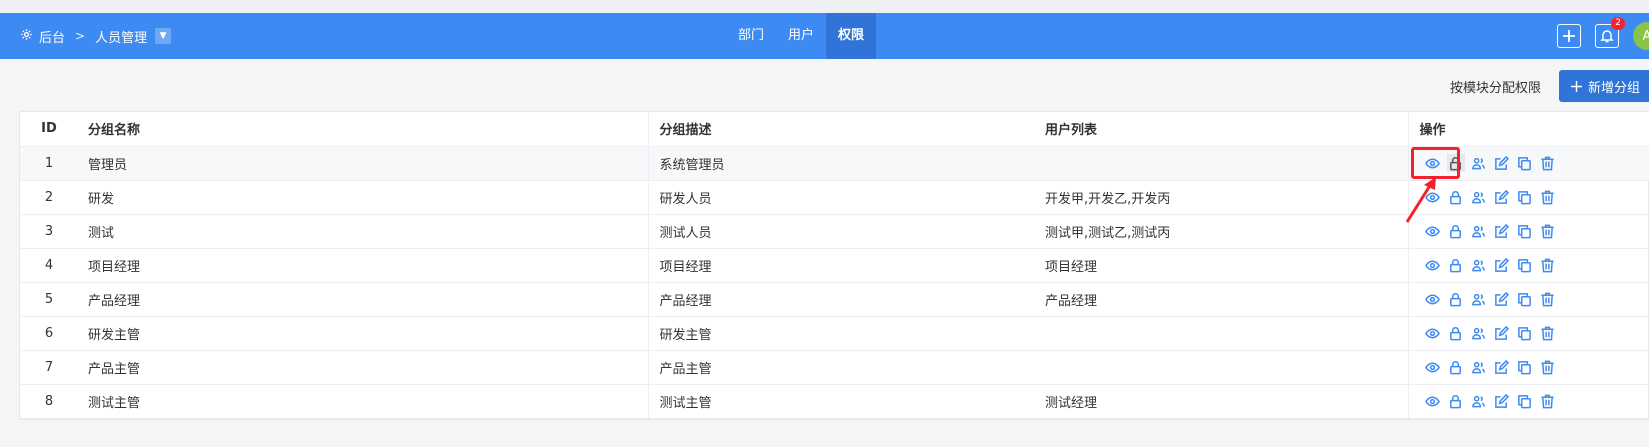 The image size is (1649, 447). Describe the element at coordinates (363, 333) in the screenshot. I see `row-name: 研发主管` at that location.